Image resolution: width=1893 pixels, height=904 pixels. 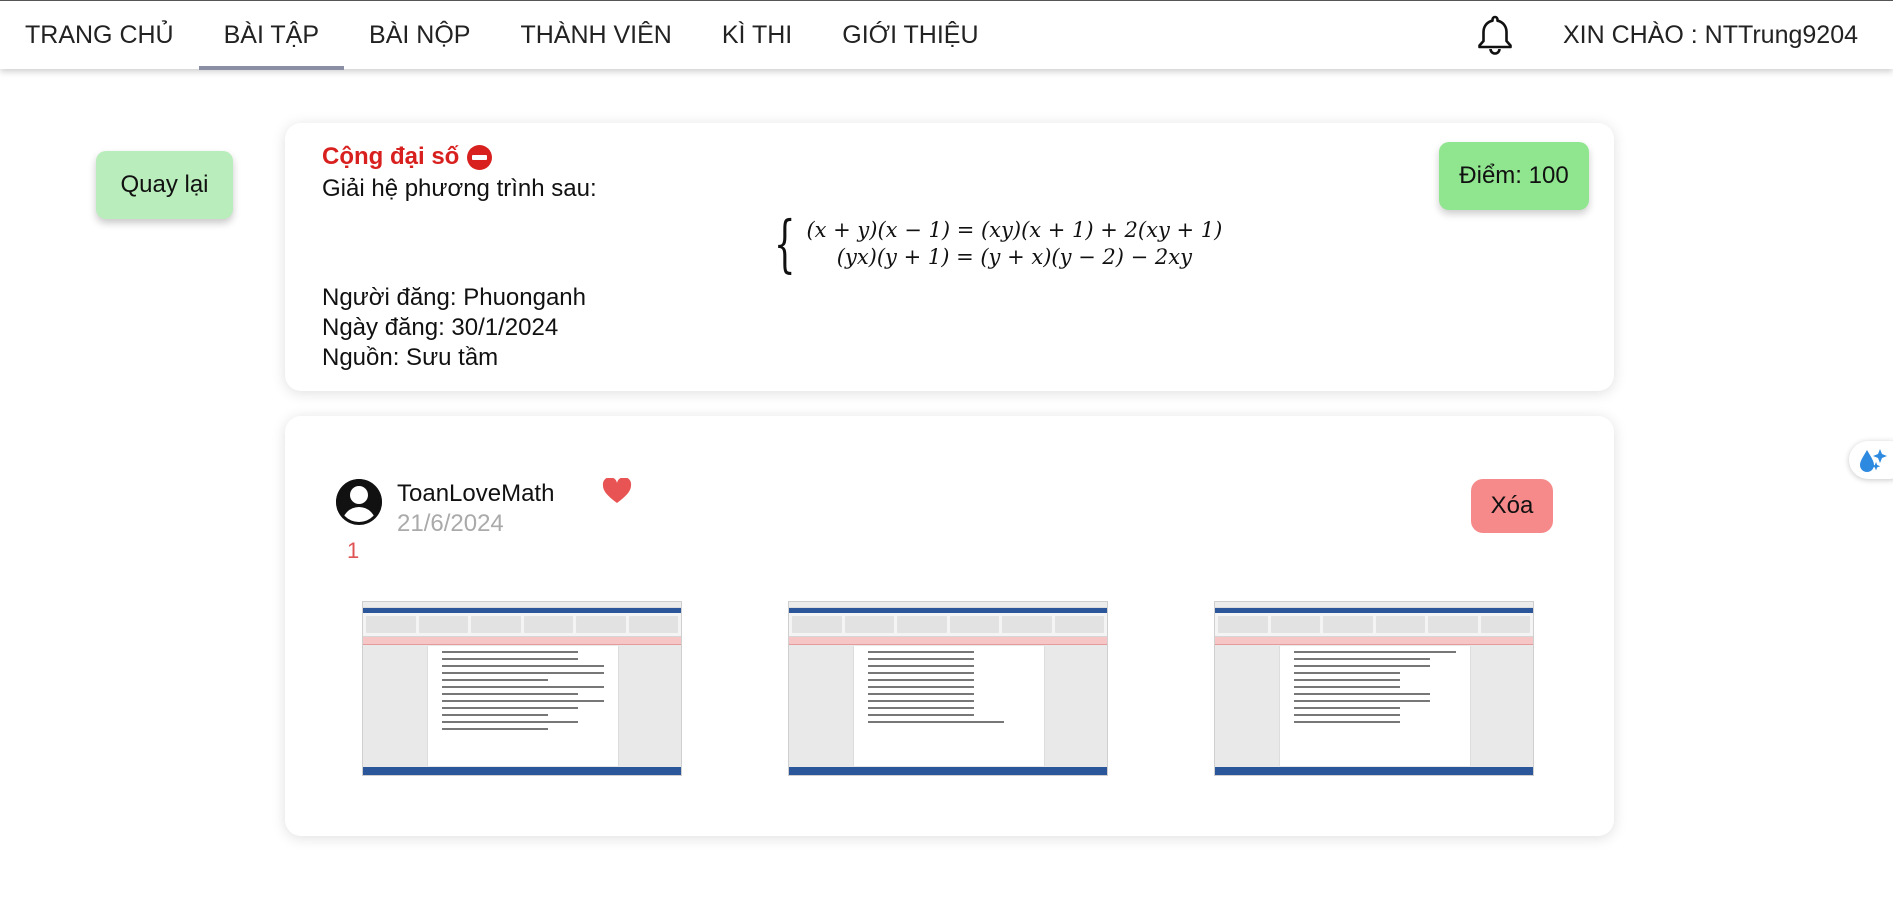 What do you see at coordinates (164, 185) in the screenshot?
I see `back-button: Quay lại` at bounding box center [164, 185].